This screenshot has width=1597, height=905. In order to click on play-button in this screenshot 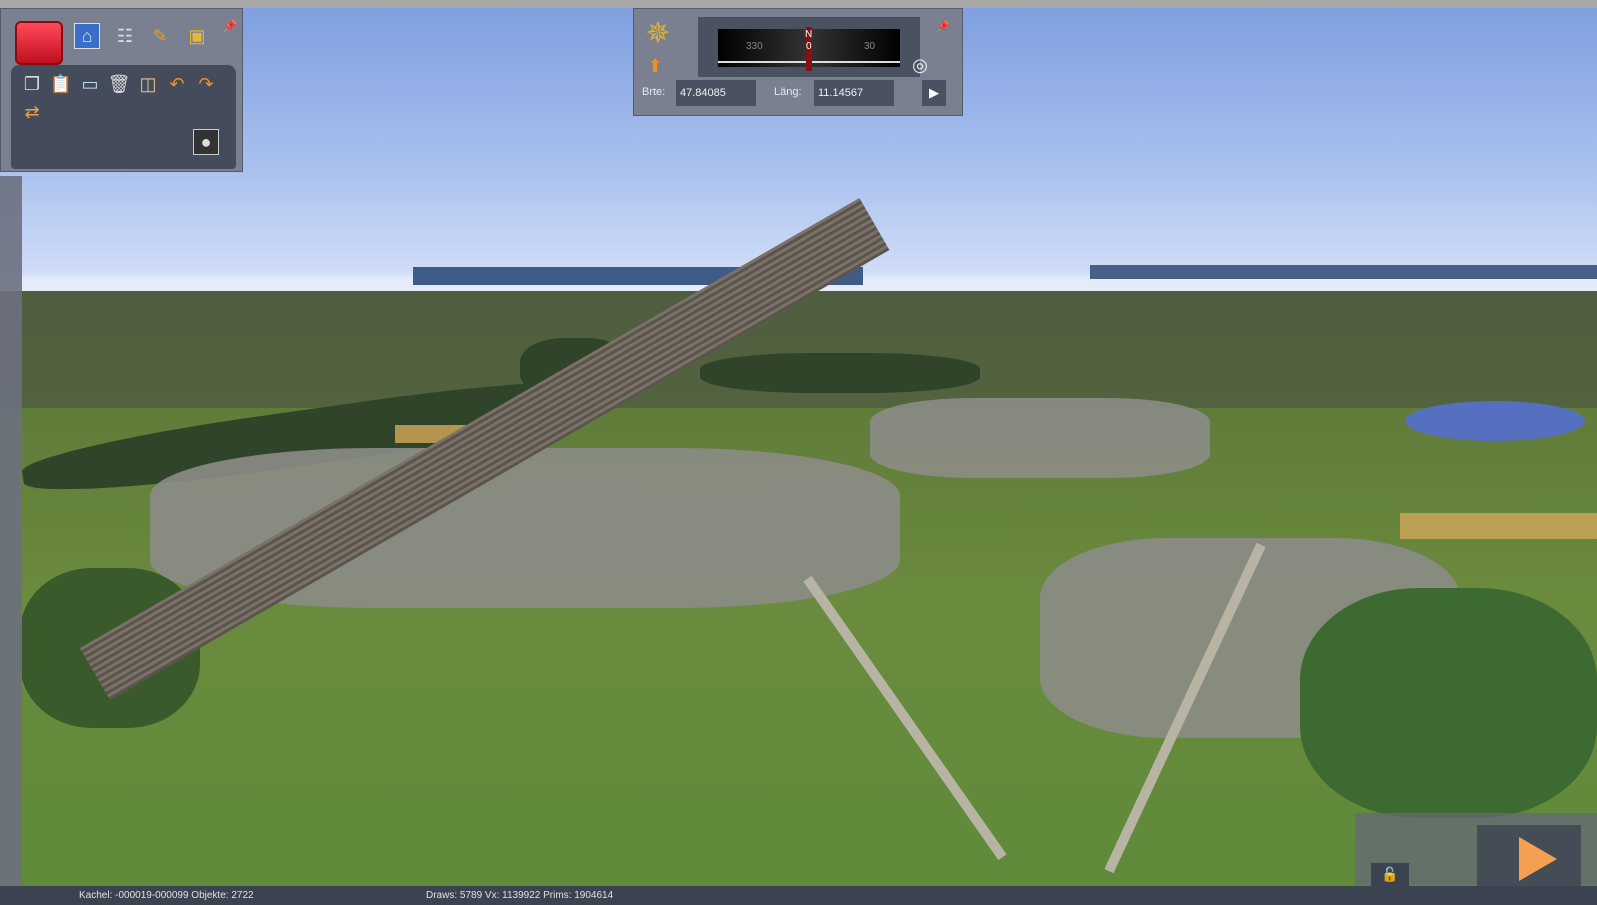, I will do `click(1529, 855)`.